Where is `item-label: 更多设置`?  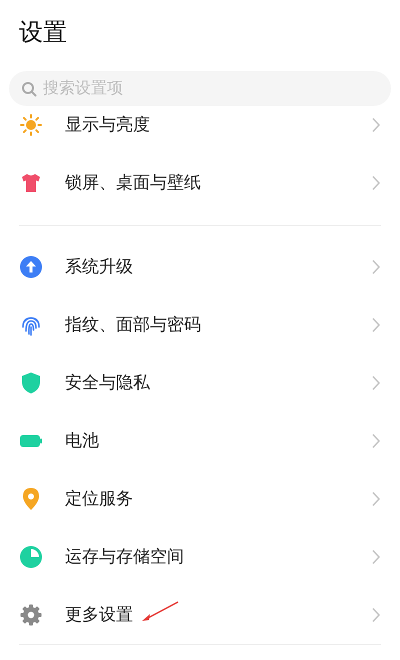
item-label: 更多设置 is located at coordinates (99, 615).